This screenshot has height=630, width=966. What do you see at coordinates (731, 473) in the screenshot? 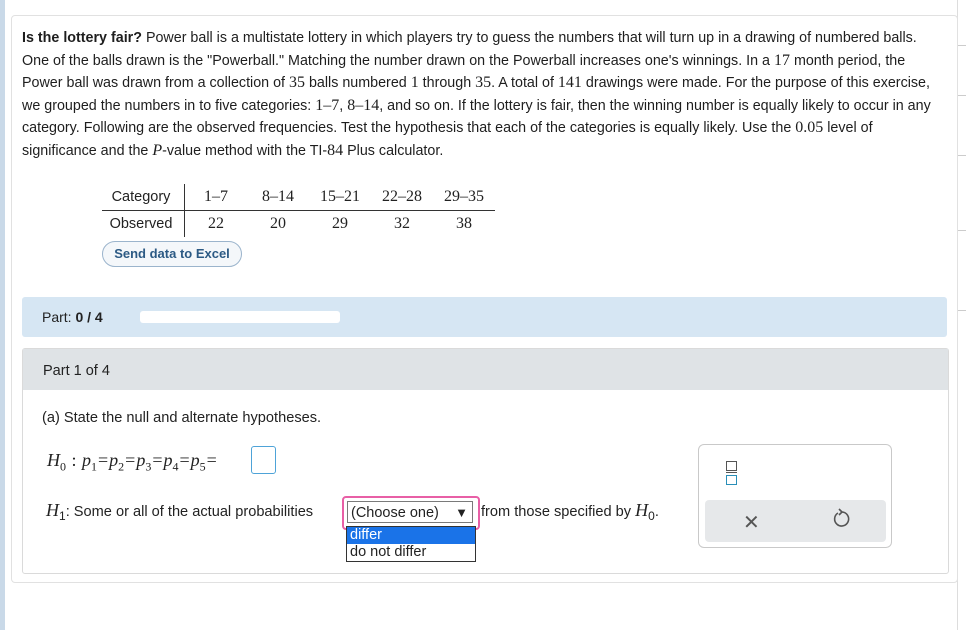
I see `fraction-icon` at bounding box center [731, 473].